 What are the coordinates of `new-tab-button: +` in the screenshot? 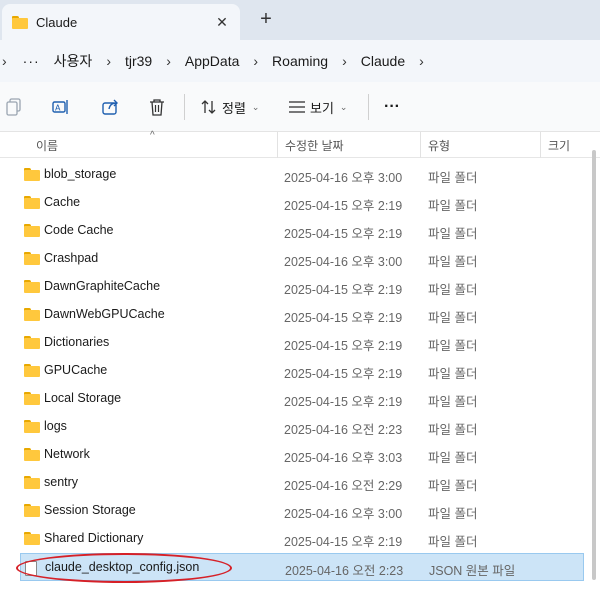 It's located at (266, 20).